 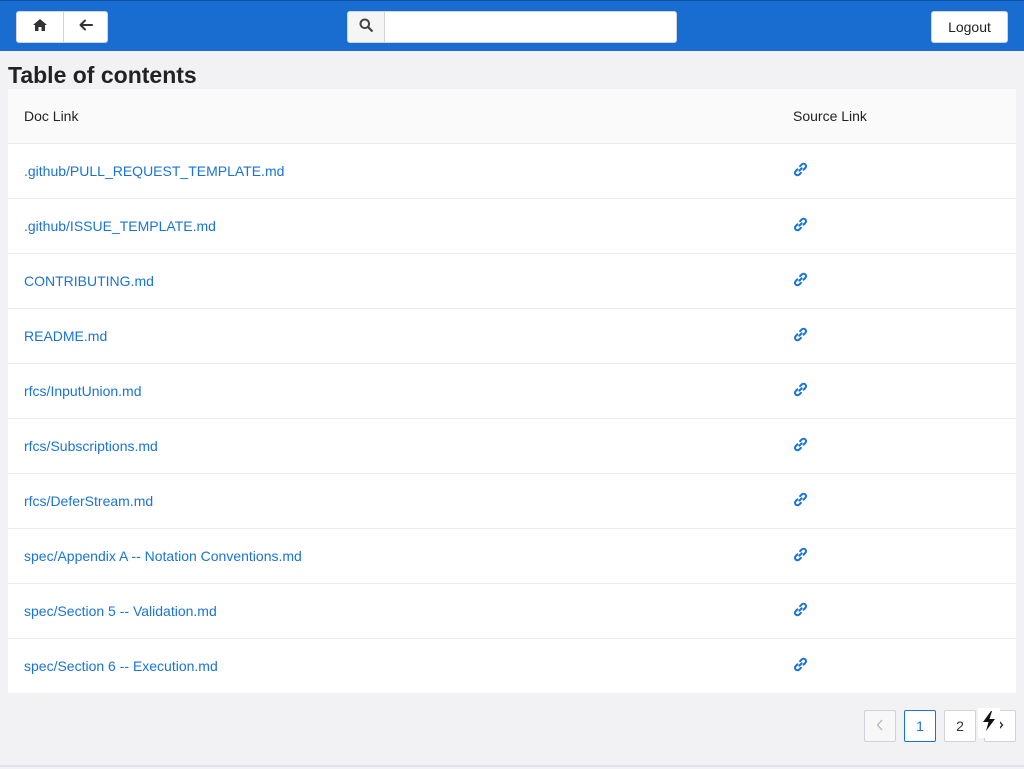 What do you see at coordinates (512, 766) in the screenshot?
I see `bottom-divider` at bounding box center [512, 766].